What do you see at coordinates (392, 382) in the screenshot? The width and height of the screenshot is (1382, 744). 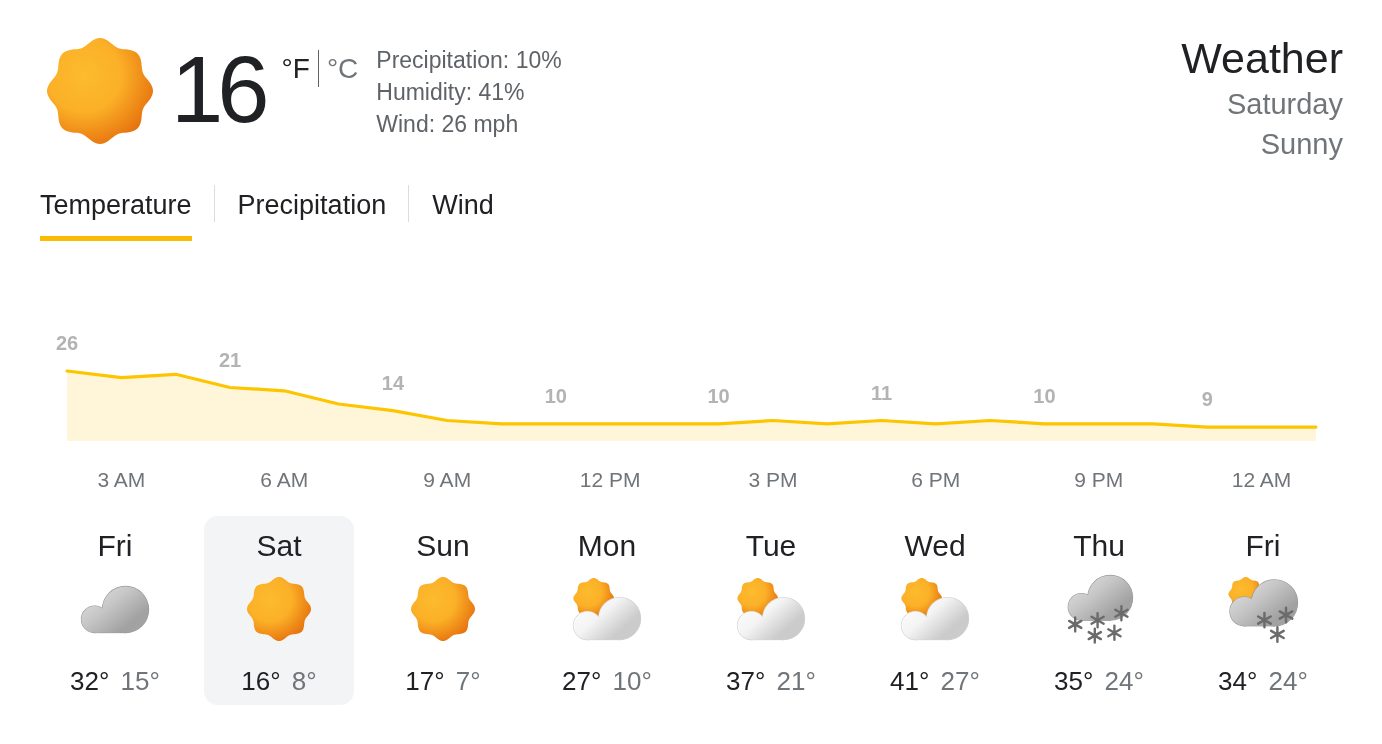 I see `value-label: 14` at bounding box center [392, 382].